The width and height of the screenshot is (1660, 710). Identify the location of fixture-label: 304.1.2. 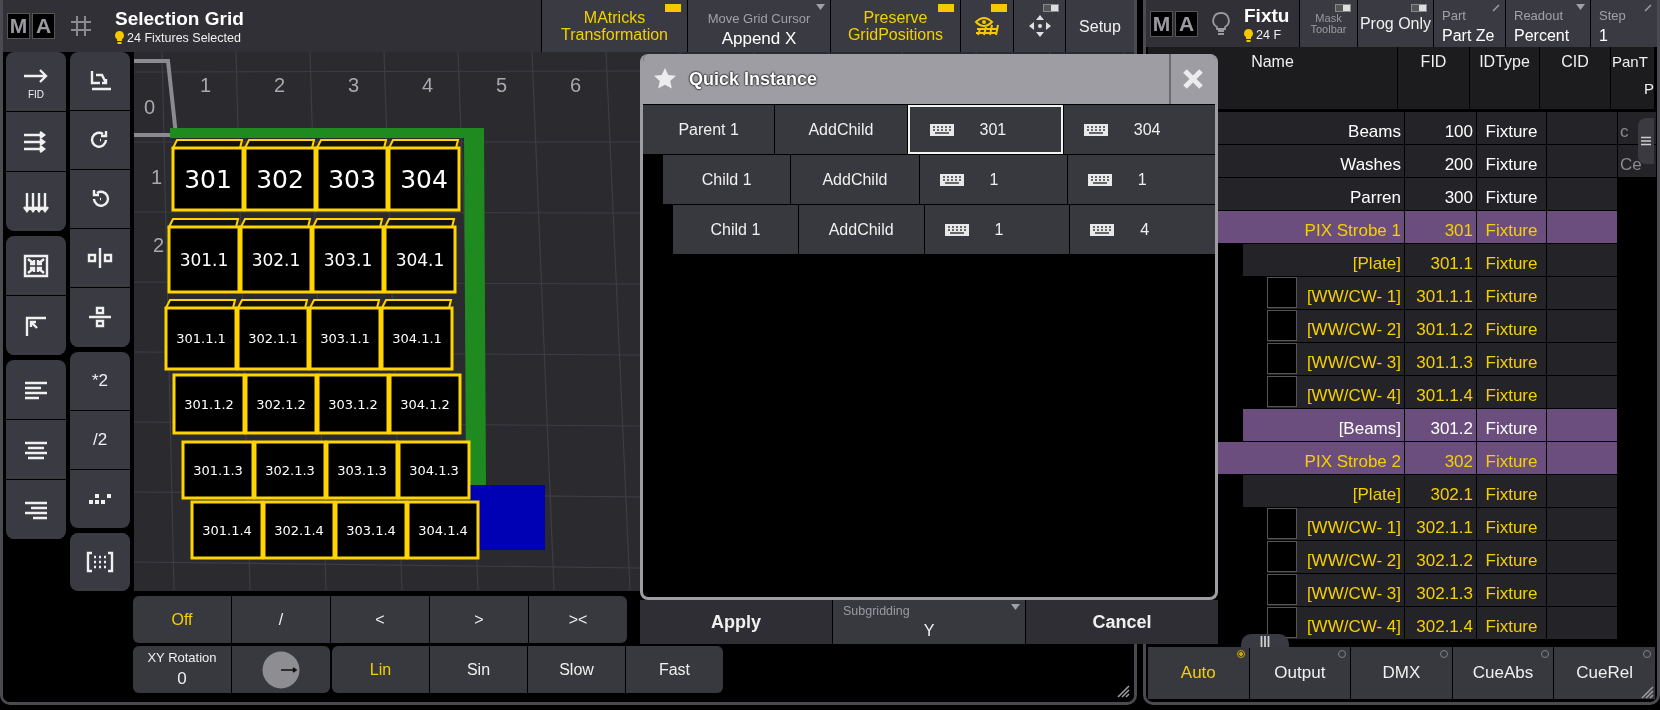
(425, 404).